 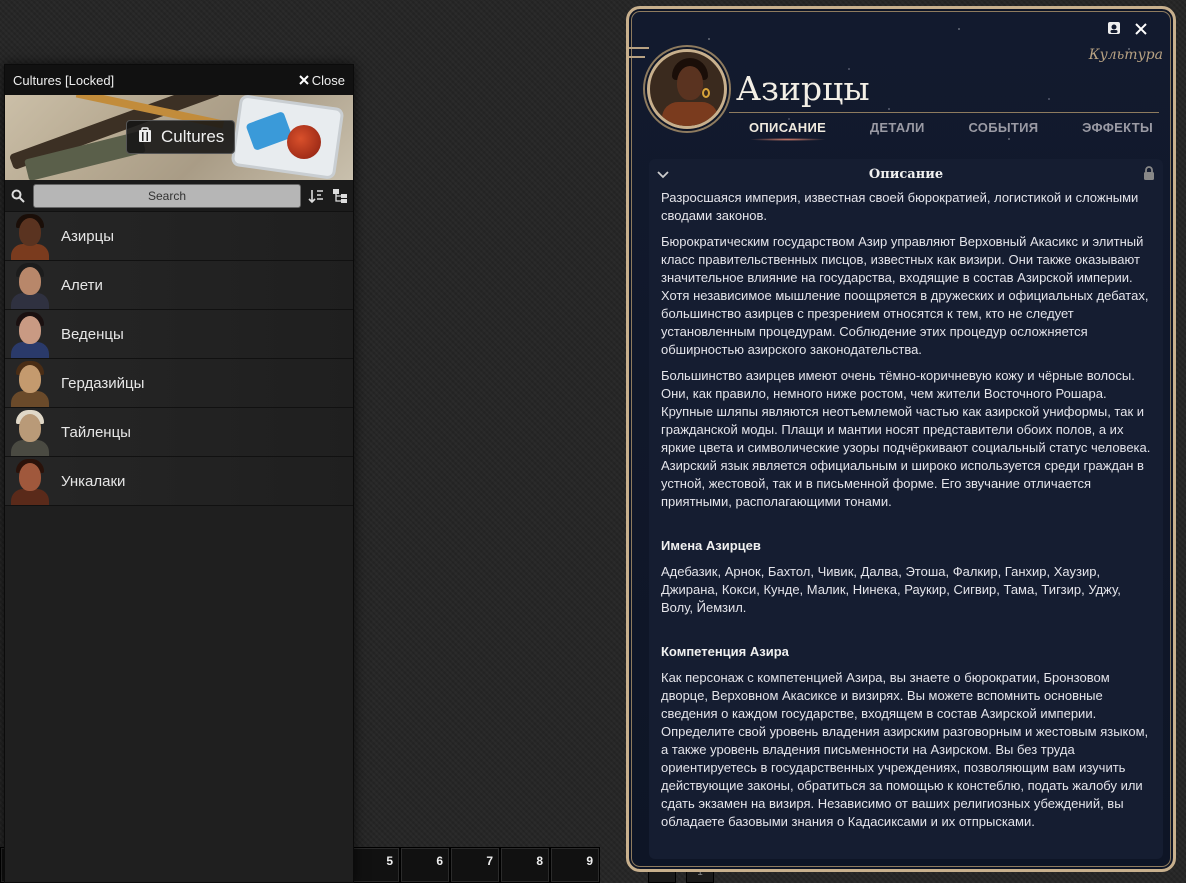 I want to click on chevron-down-icon, so click(x=663, y=175).